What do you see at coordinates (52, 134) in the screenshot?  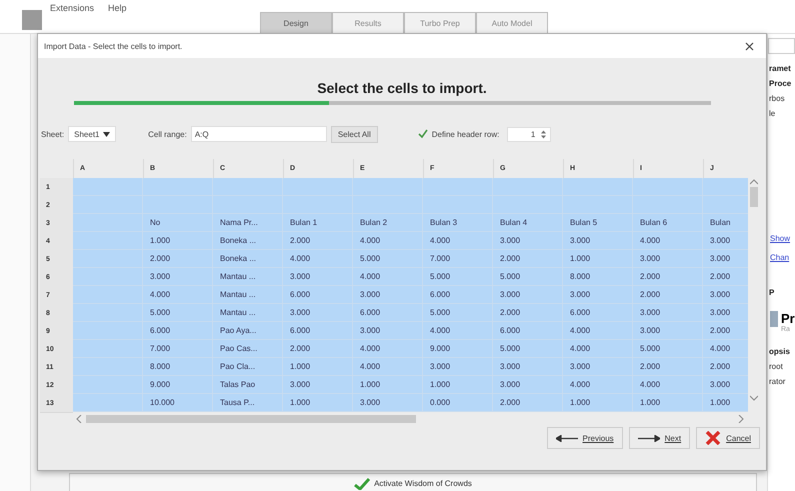 I see `sheet-label: Sheet:` at bounding box center [52, 134].